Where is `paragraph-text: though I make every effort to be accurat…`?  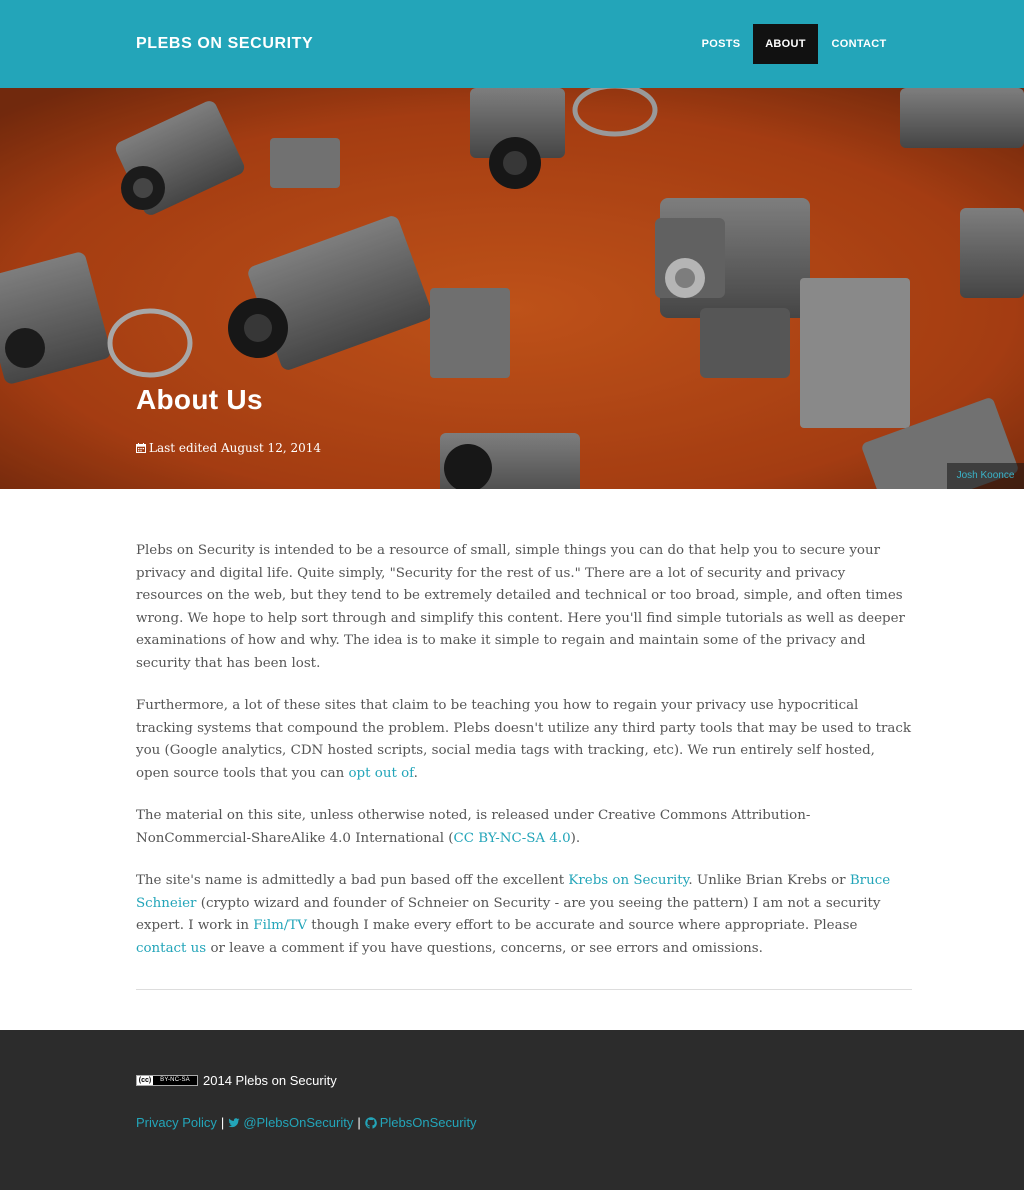
paragraph-text: though I make every effort to be accurat… is located at coordinates (582, 925).